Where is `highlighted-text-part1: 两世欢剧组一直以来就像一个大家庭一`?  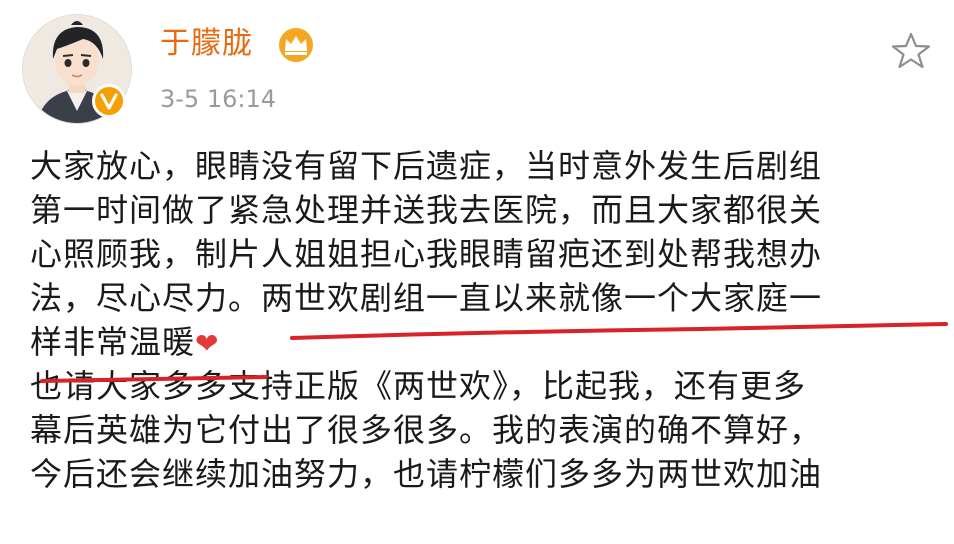 highlighted-text-part1: 两世欢剧组一直以来就像一个大家庭一 is located at coordinates (542, 298).